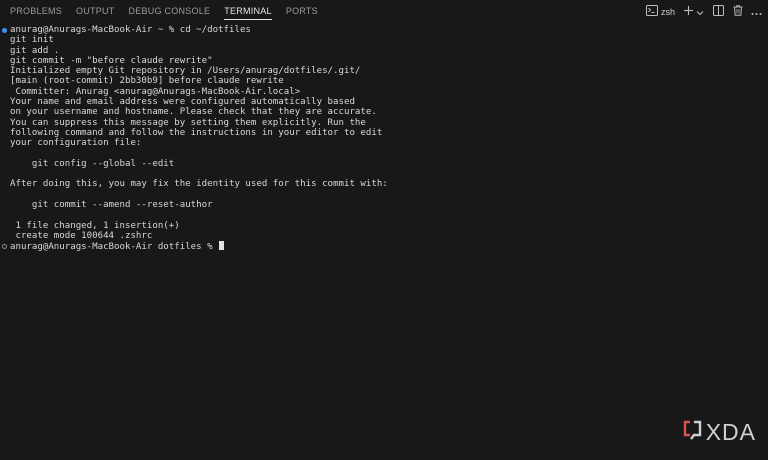 Image resolution: width=768 pixels, height=460 pixels. I want to click on terminal-line: 1 file changed, 1 insertion(+), so click(384, 226).